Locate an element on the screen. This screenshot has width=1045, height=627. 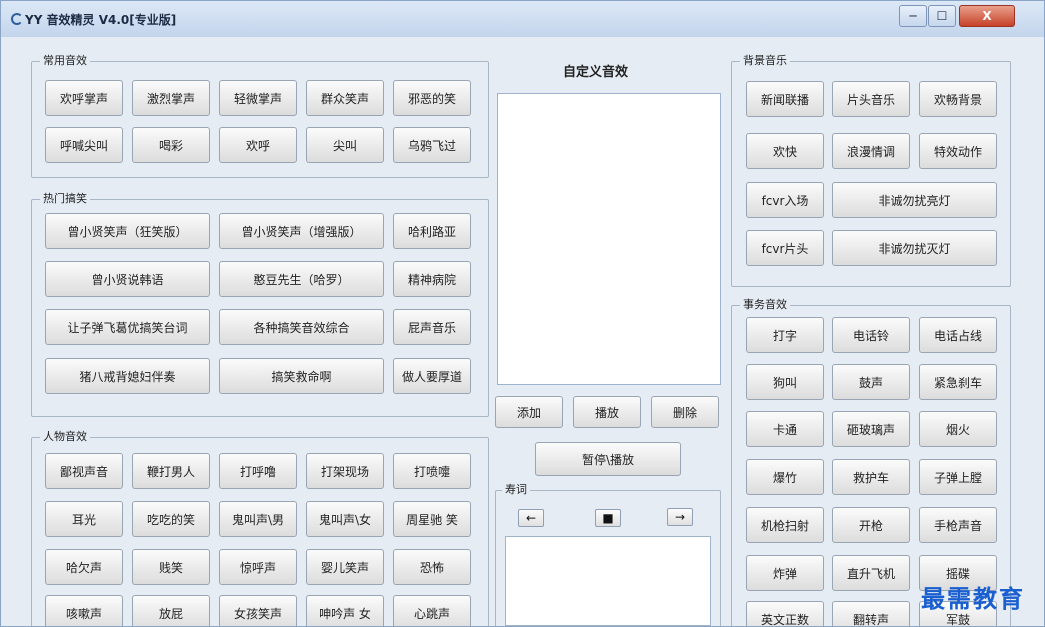
title-bar: YY 音效精灵 V4.0[专业版] ─ ☐ X is located at coordinates (522, 19).